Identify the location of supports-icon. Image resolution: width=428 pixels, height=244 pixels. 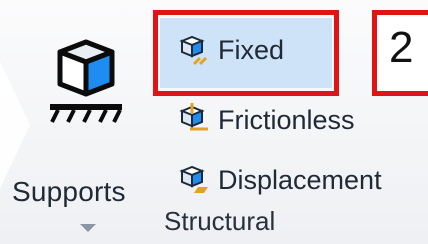
(86, 81).